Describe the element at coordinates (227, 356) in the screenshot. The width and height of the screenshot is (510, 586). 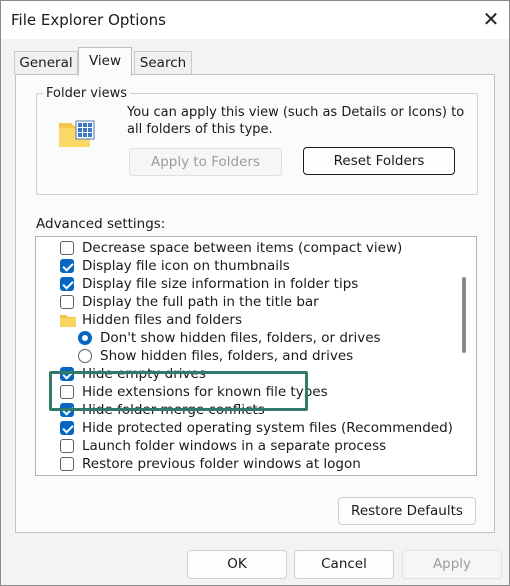
I see `list-item-label: Show hidden files, folders, and drives` at that location.